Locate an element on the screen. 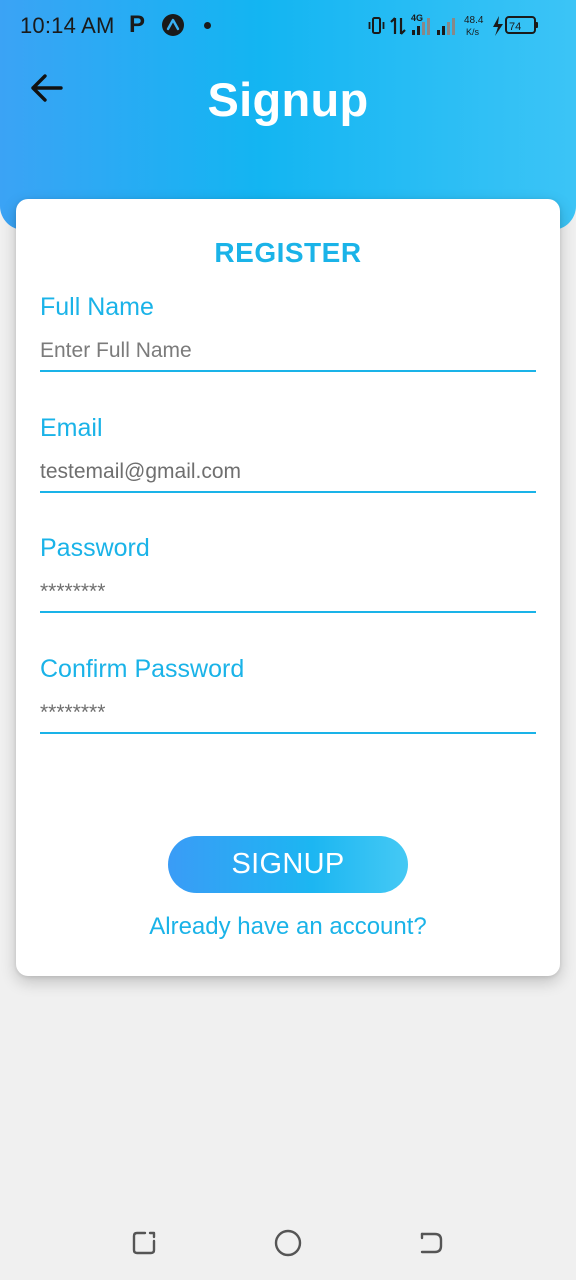 The width and height of the screenshot is (576, 1280). email-label: Email is located at coordinates (71, 428).